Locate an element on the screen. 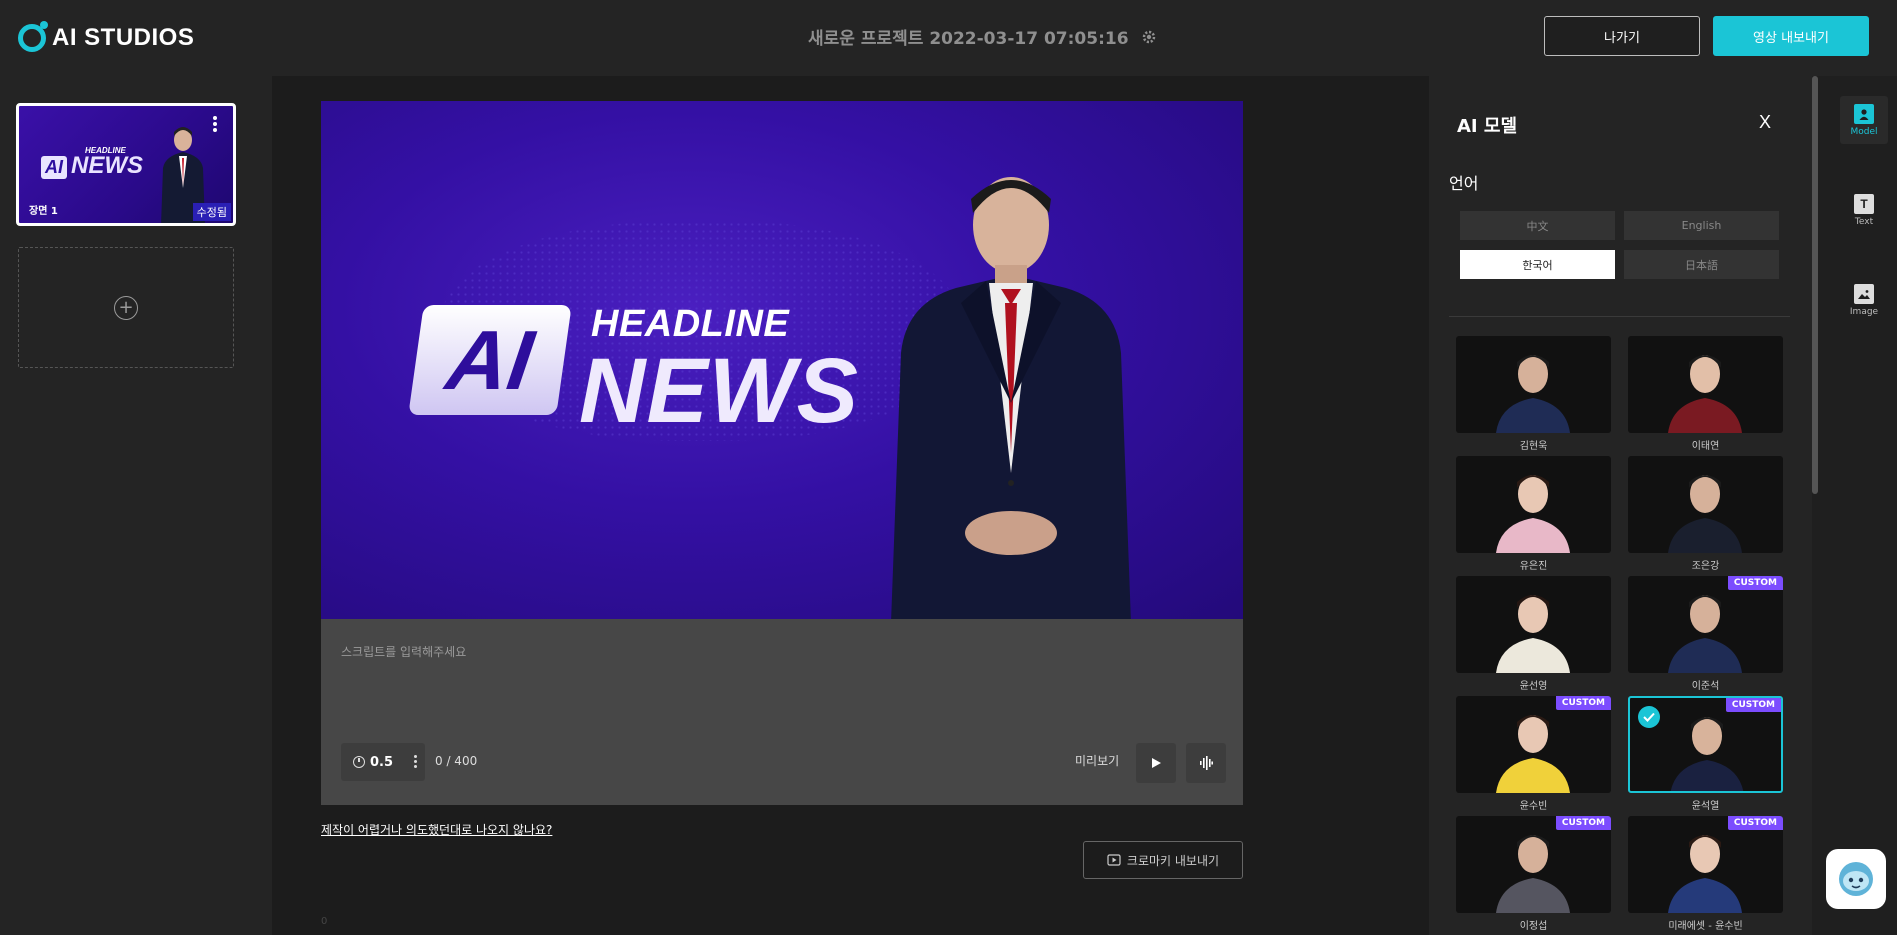 The image size is (1897, 935). panel-divider is located at coordinates (1619, 316).